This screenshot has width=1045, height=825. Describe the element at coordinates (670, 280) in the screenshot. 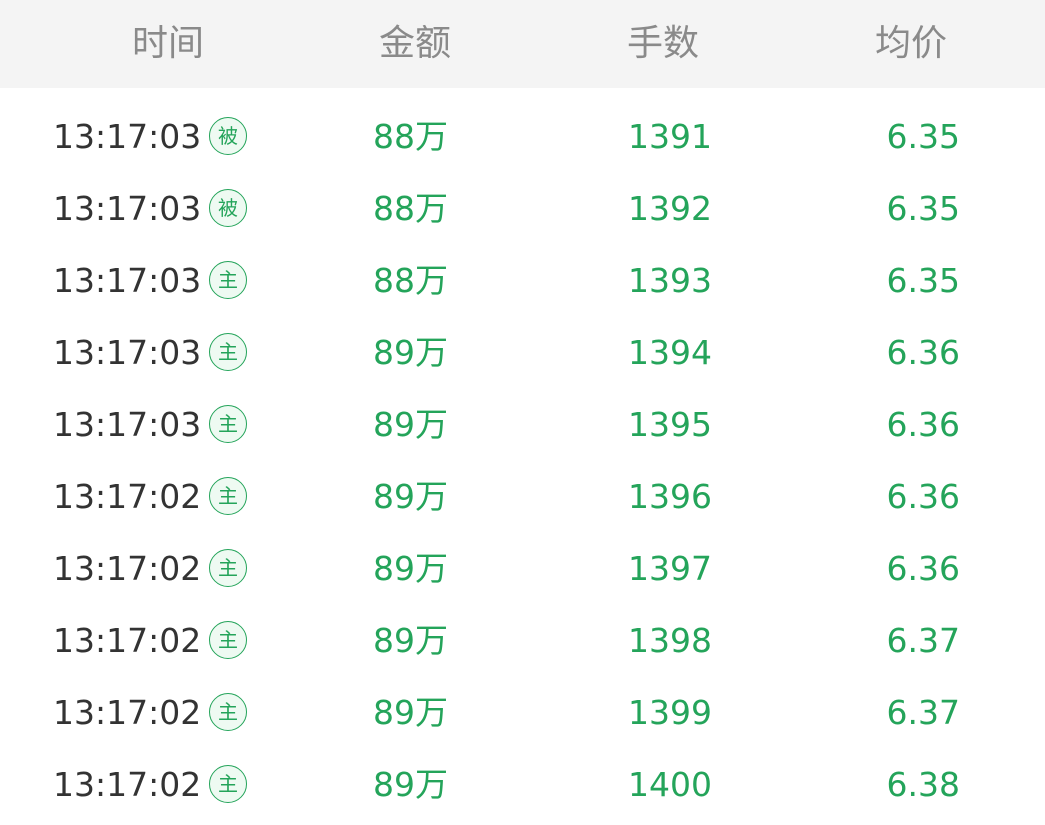

I see `trade-lots: 1393` at that location.